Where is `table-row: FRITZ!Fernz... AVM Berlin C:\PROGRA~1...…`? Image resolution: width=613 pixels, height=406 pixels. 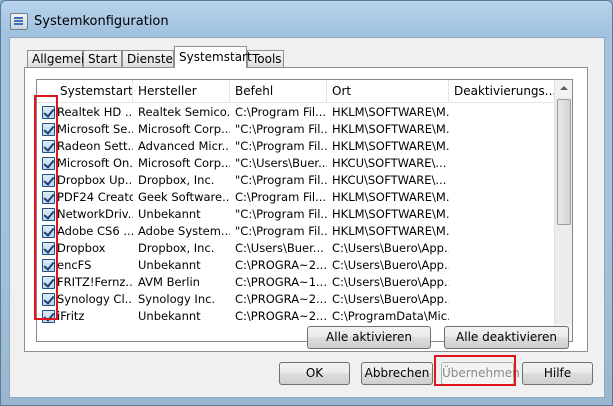 table-row: FRITZ!Fernz... AVM Berlin C:\PROGRA~1...… is located at coordinates (297, 282).